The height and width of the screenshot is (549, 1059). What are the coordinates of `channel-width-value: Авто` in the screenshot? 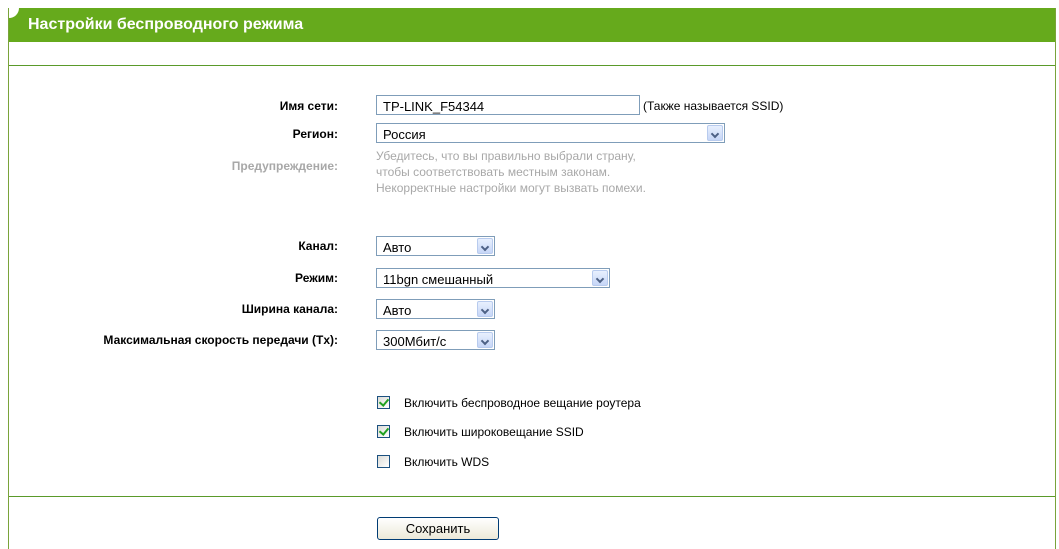 It's located at (397, 310).